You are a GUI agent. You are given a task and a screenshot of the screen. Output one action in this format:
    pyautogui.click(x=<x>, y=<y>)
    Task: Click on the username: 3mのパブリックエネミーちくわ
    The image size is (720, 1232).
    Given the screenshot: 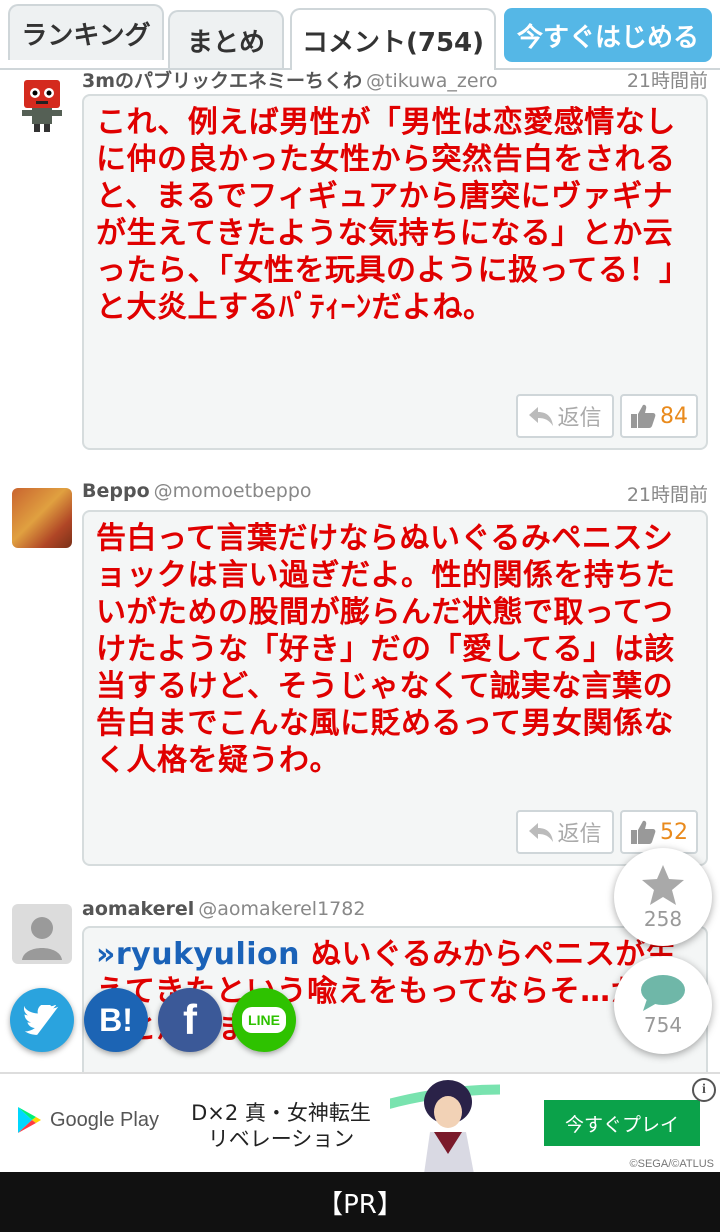 What is the action you would take?
    pyautogui.click(x=222, y=81)
    